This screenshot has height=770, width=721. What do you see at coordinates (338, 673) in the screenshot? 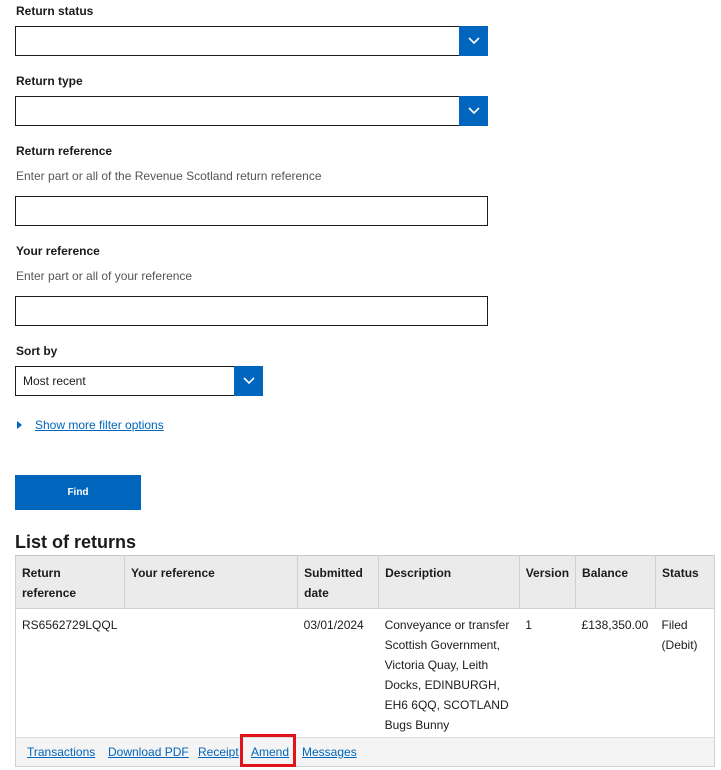
I see `cell-submitted-date: 03/01/2024` at bounding box center [338, 673].